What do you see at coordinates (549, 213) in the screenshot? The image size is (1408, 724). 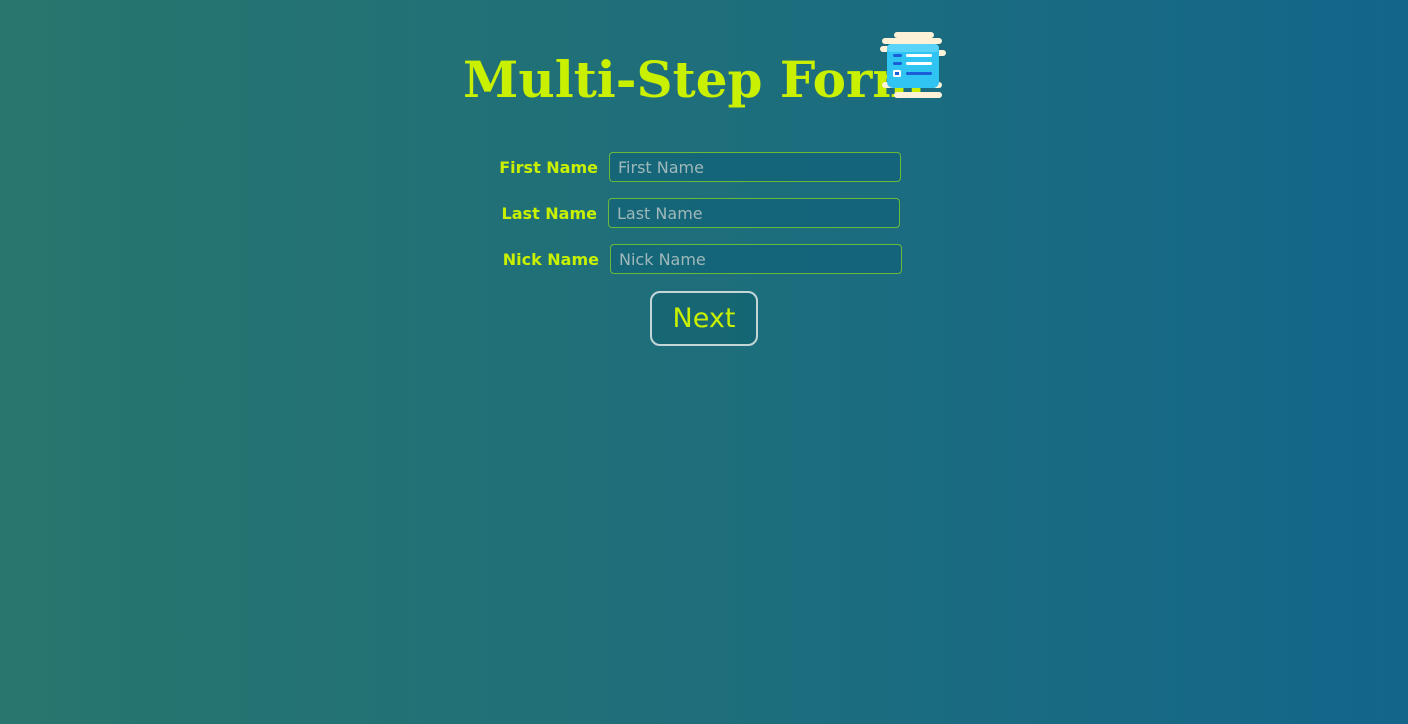 I see `last-name-label: Last Name` at bounding box center [549, 213].